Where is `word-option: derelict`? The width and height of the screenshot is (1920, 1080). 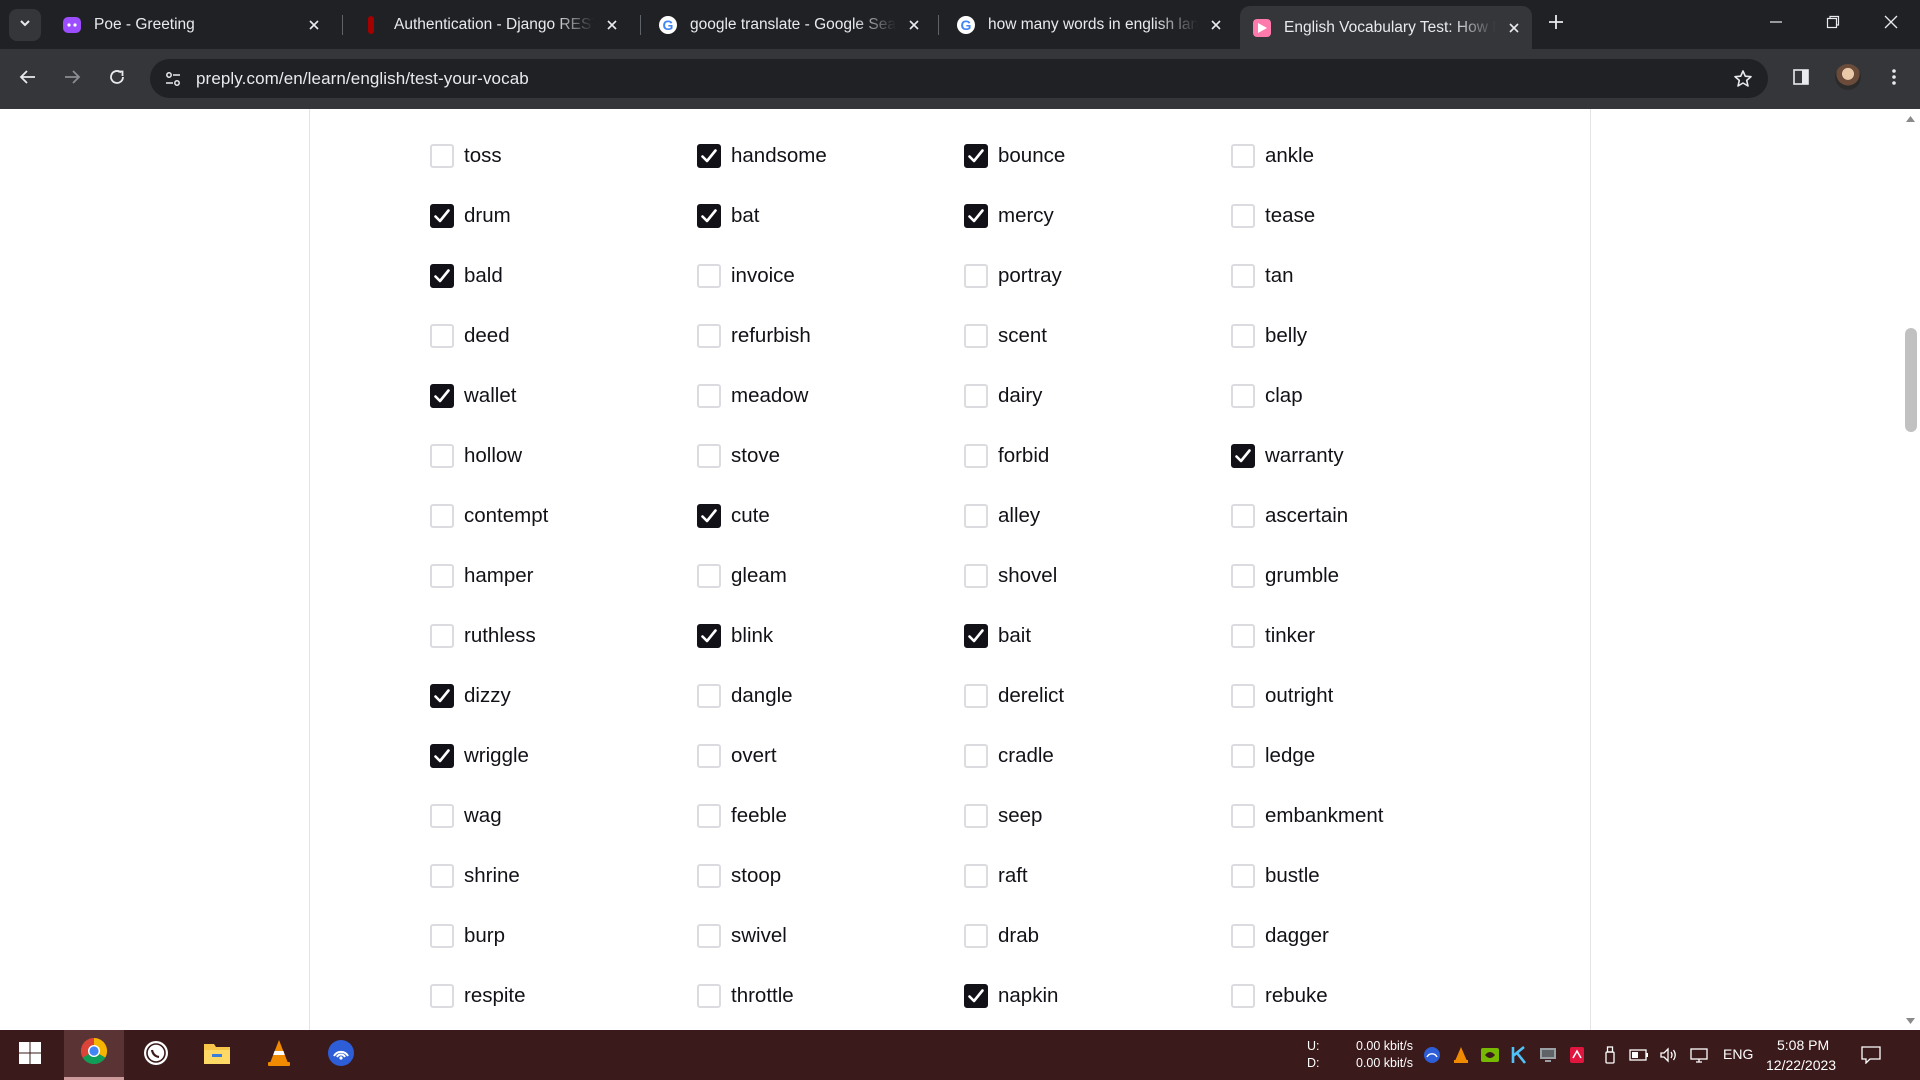
word-option: derelict is located at coordinates (1084, 696).